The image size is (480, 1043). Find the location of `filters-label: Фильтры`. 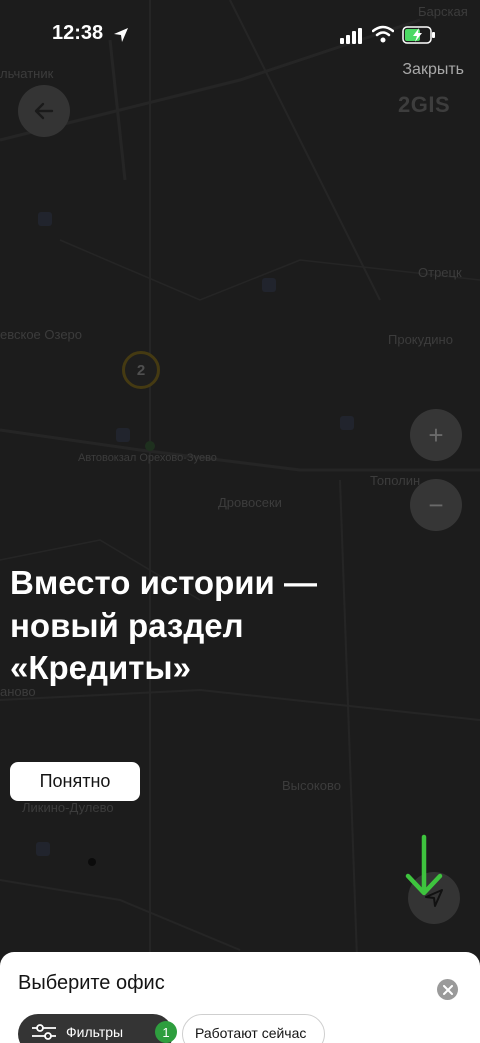

filters-label: Фильтры is located at coordinates (95, 1032).